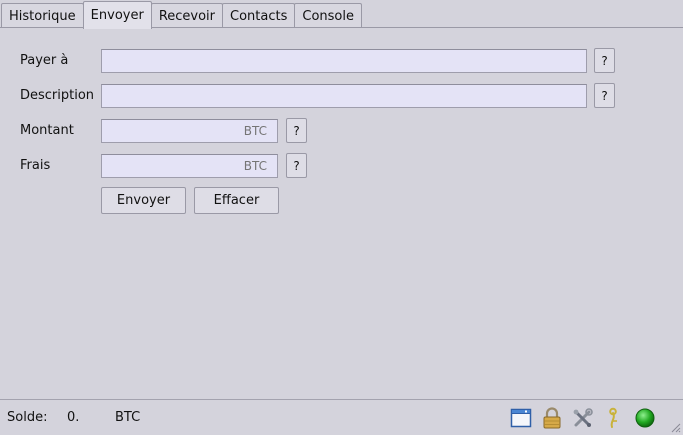  I want to click on send-button: Envoyer, so click(143, 200).